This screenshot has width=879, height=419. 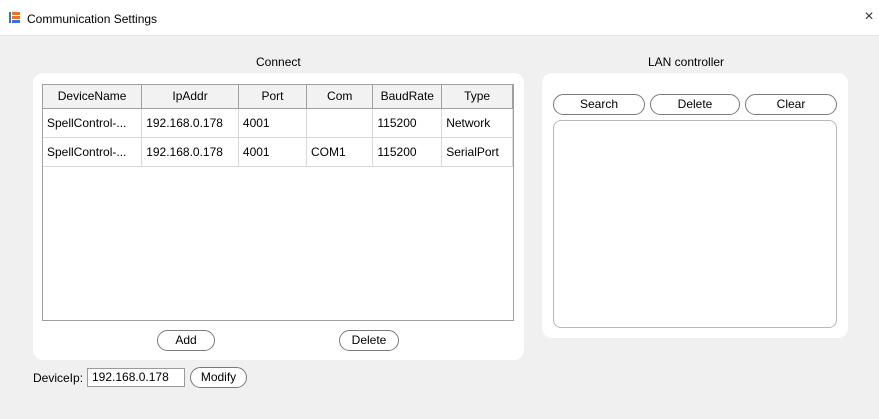 What do you see at coordinates (186, 340) in the screenshot?
I see `add-button: Add` at bounding box center [186, 340].